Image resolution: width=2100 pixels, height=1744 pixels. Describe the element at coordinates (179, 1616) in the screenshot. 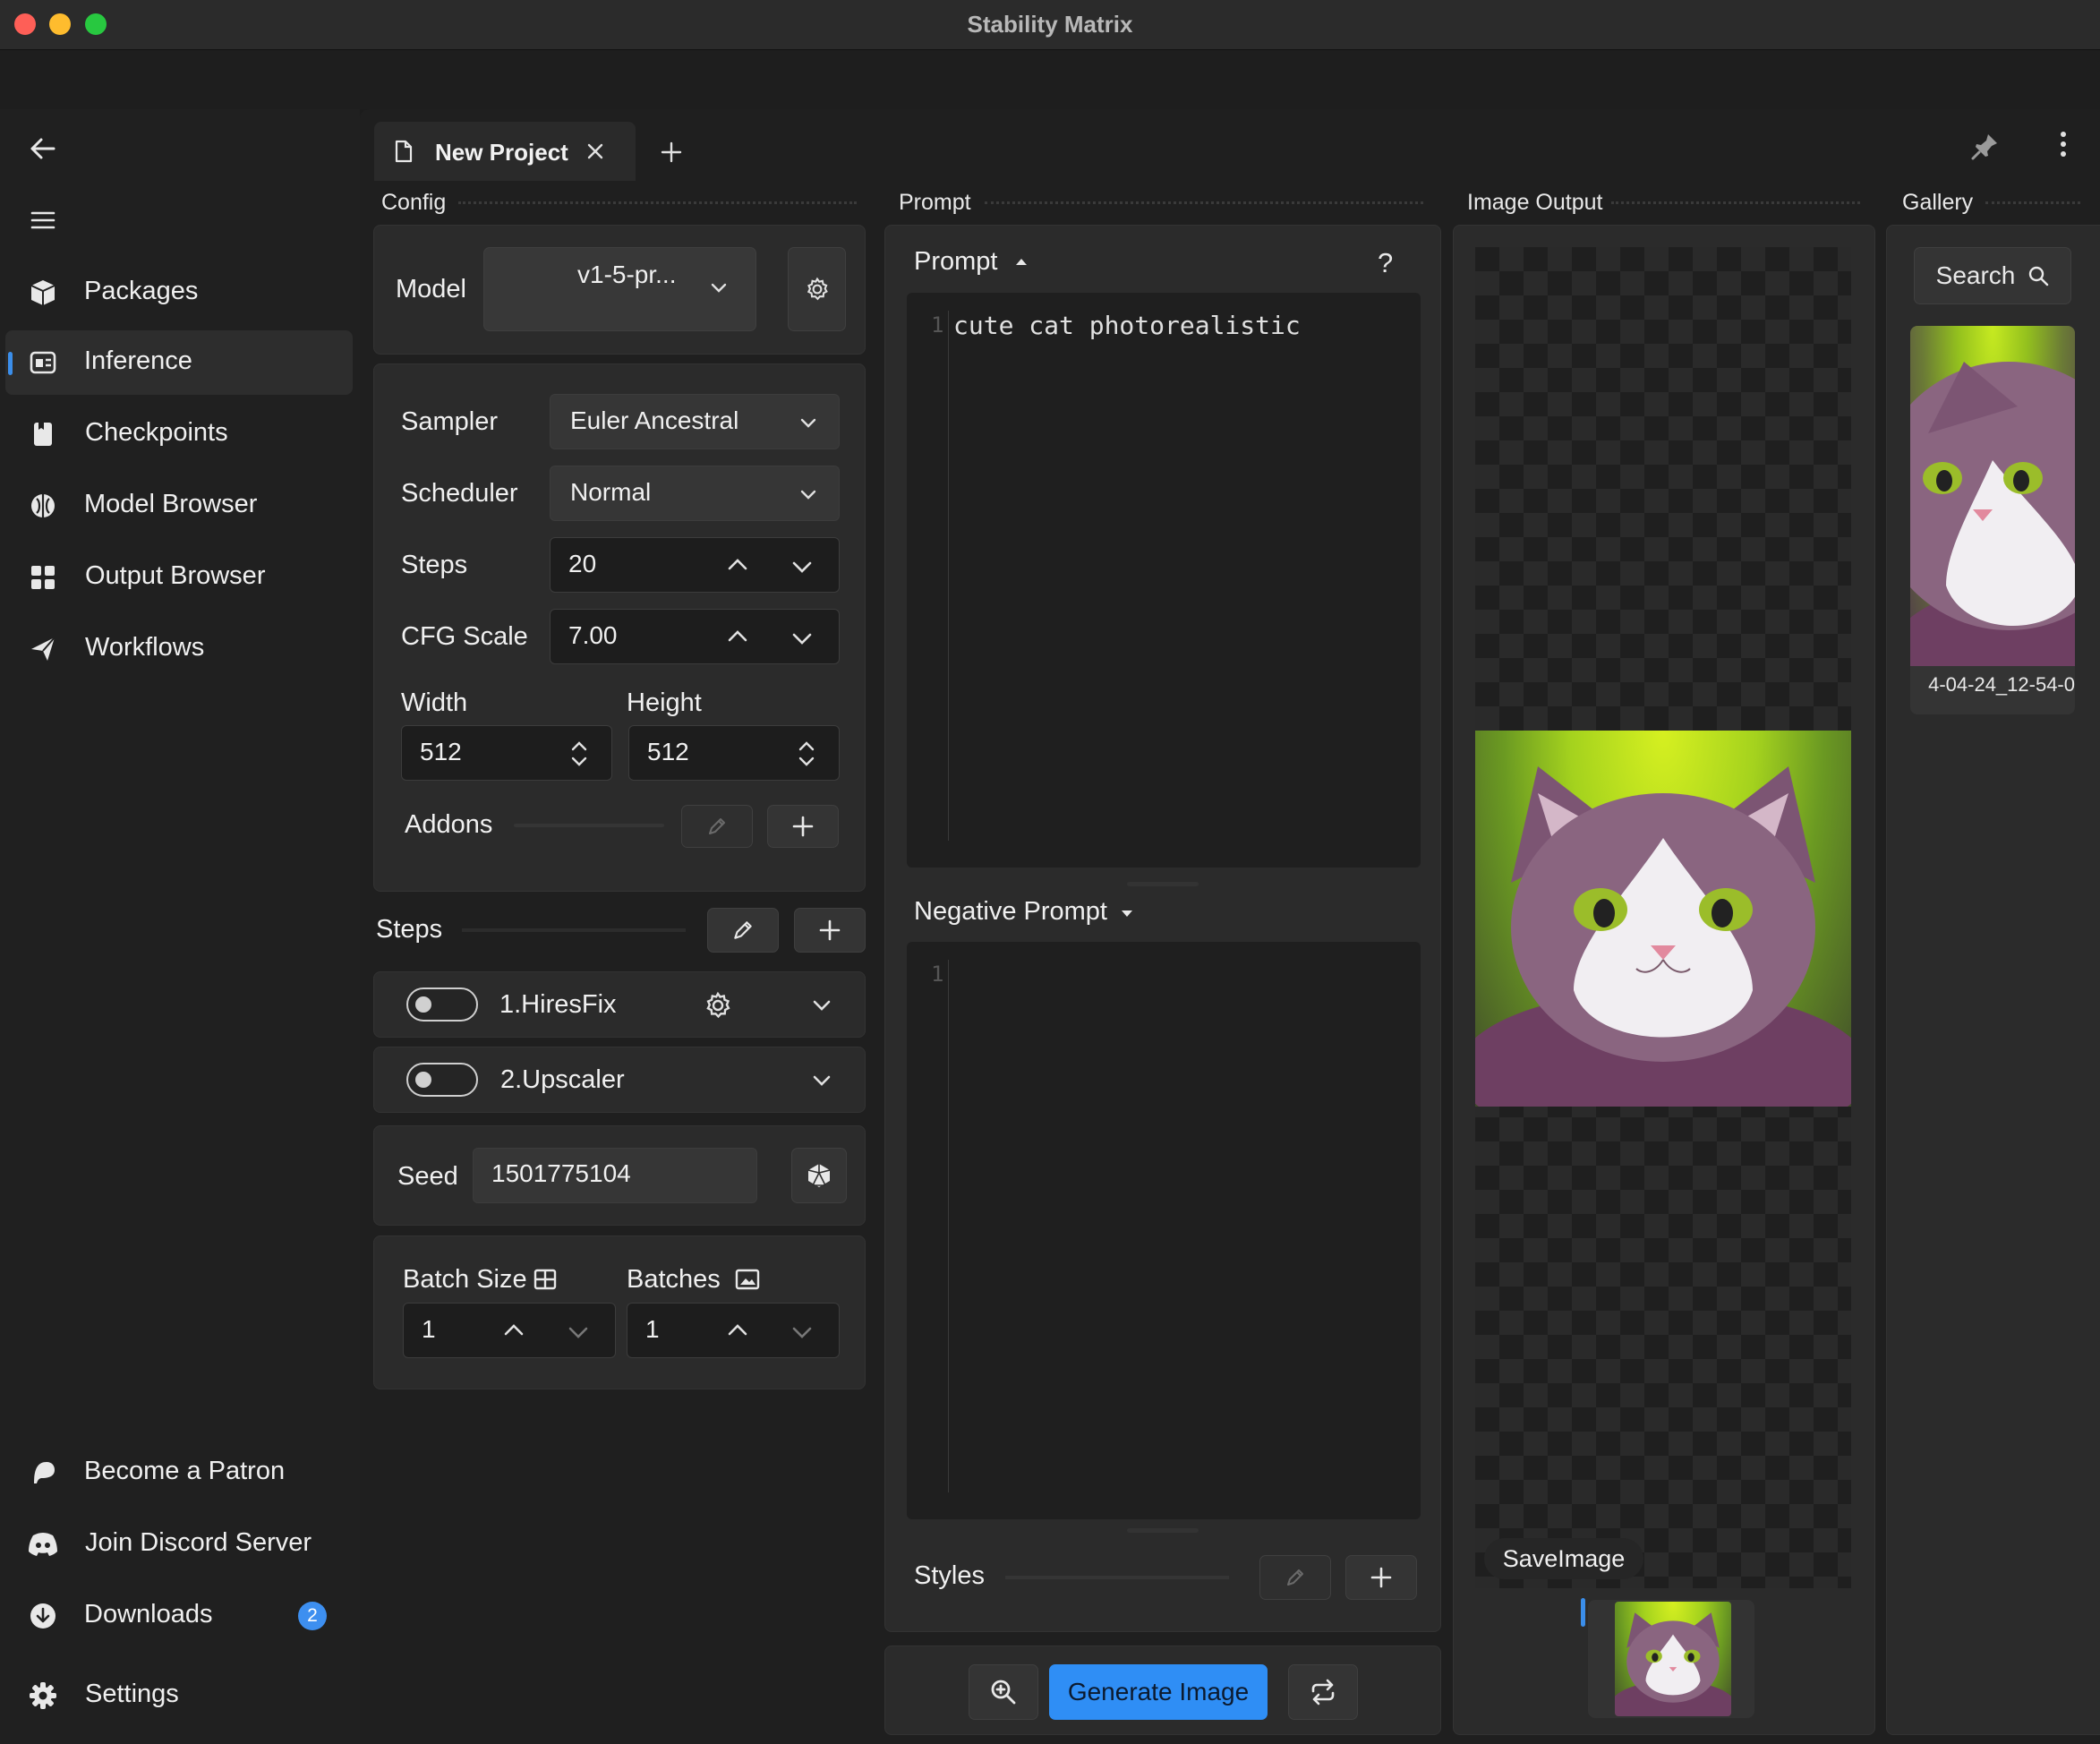

I see `sidebar-item-downloads: Downloads 2` at that location.